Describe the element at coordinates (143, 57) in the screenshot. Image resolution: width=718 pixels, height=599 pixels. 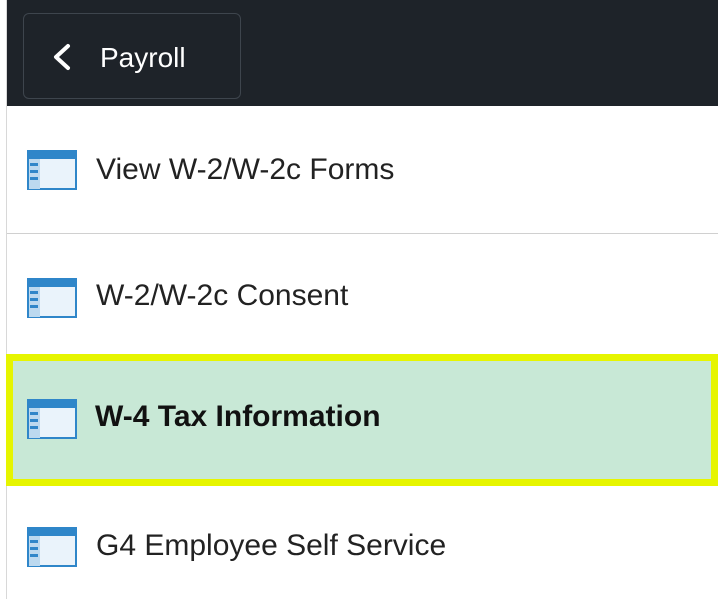
I see `back-button-label: Payroll` at that location.